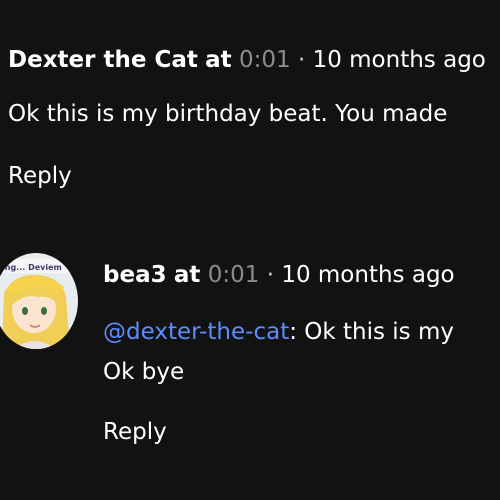  Describe the element at coordinates (135, 275) in the screenshot. I see `comment-author: bea3` at that location.